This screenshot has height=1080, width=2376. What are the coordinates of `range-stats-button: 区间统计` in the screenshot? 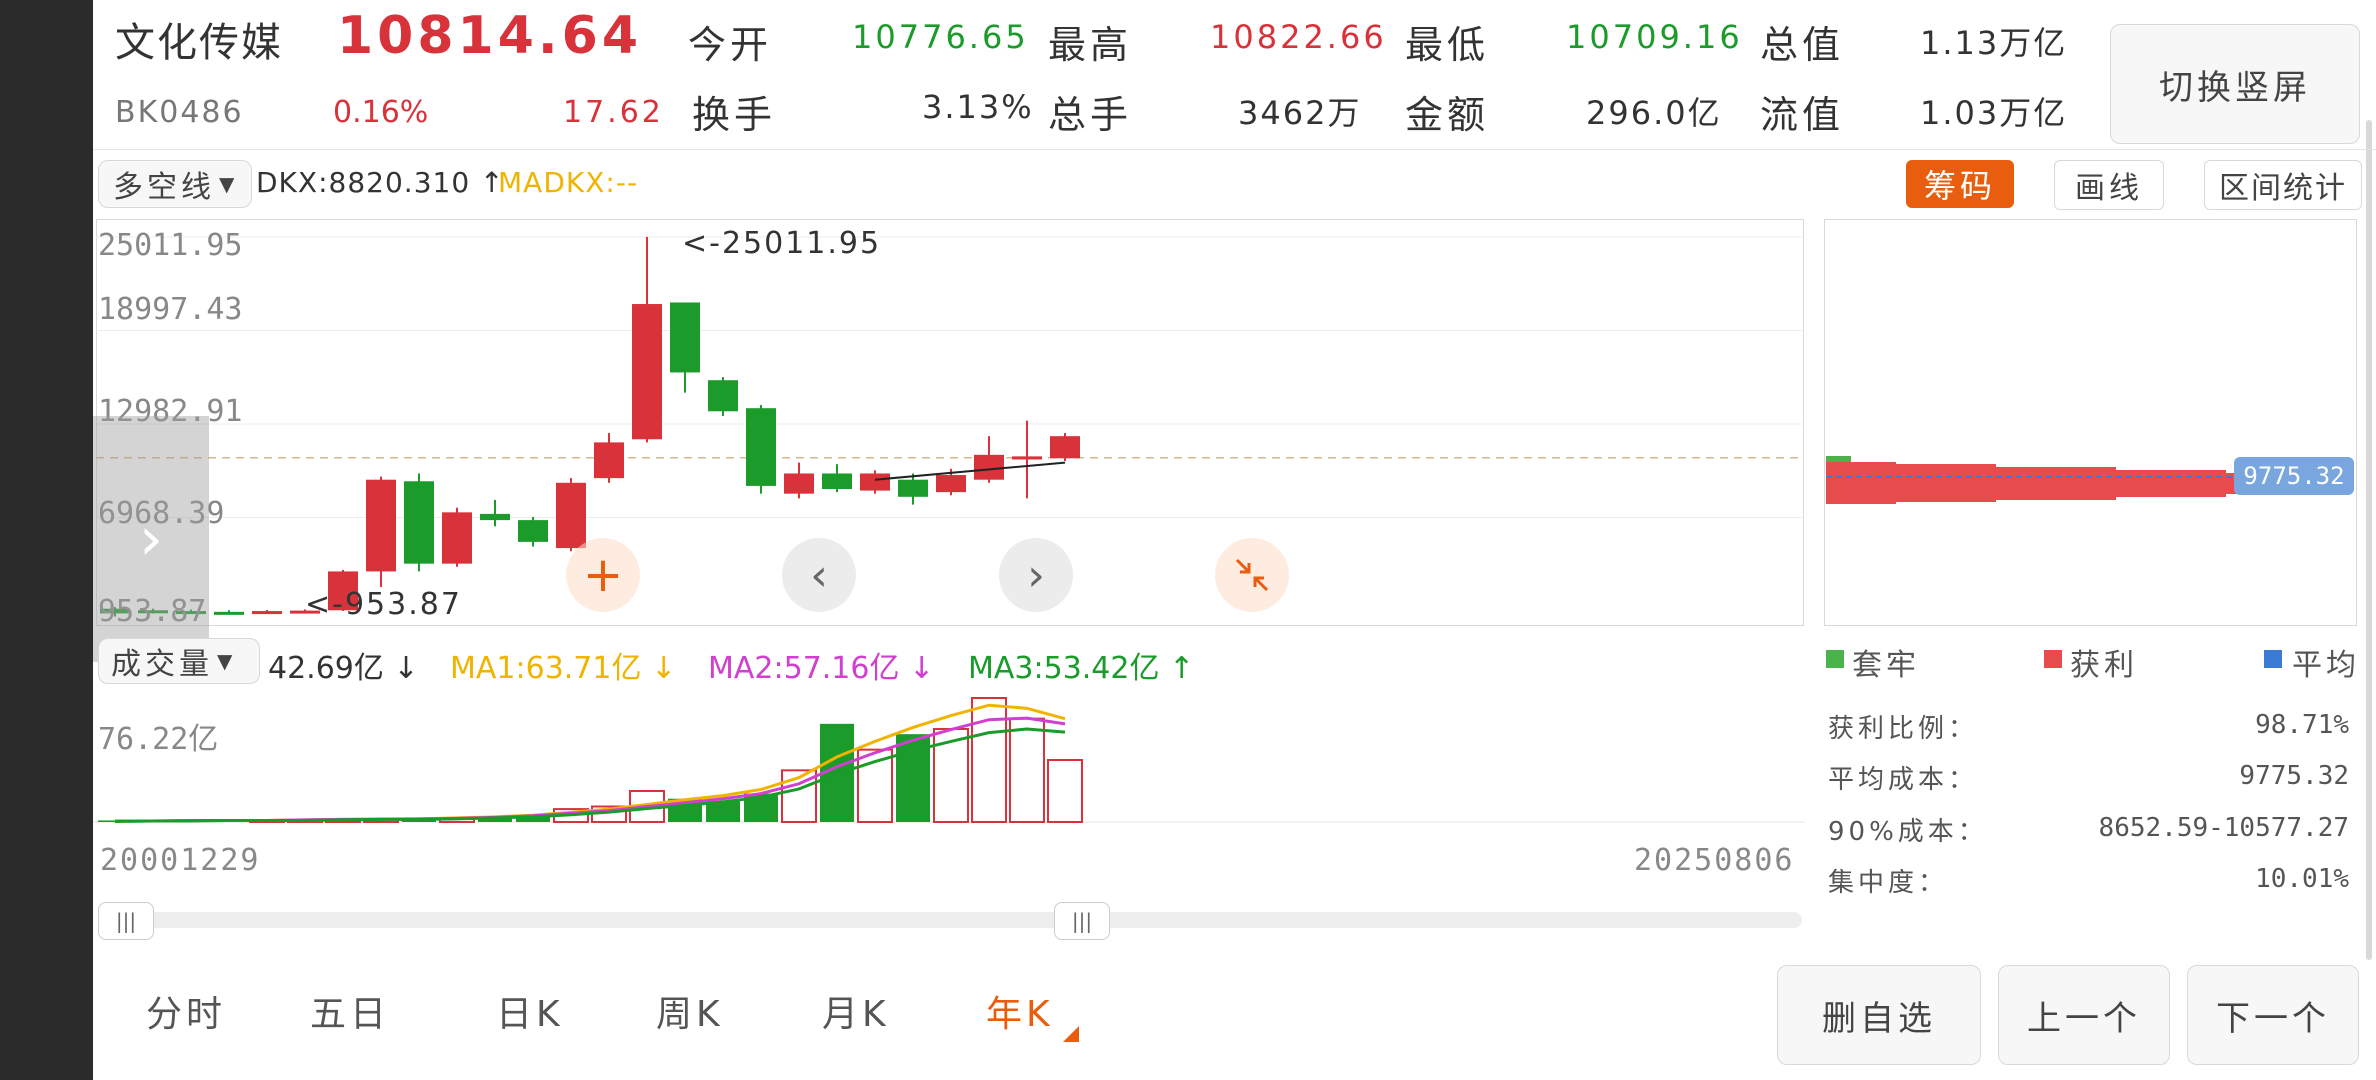 It's located at (2283, 185).